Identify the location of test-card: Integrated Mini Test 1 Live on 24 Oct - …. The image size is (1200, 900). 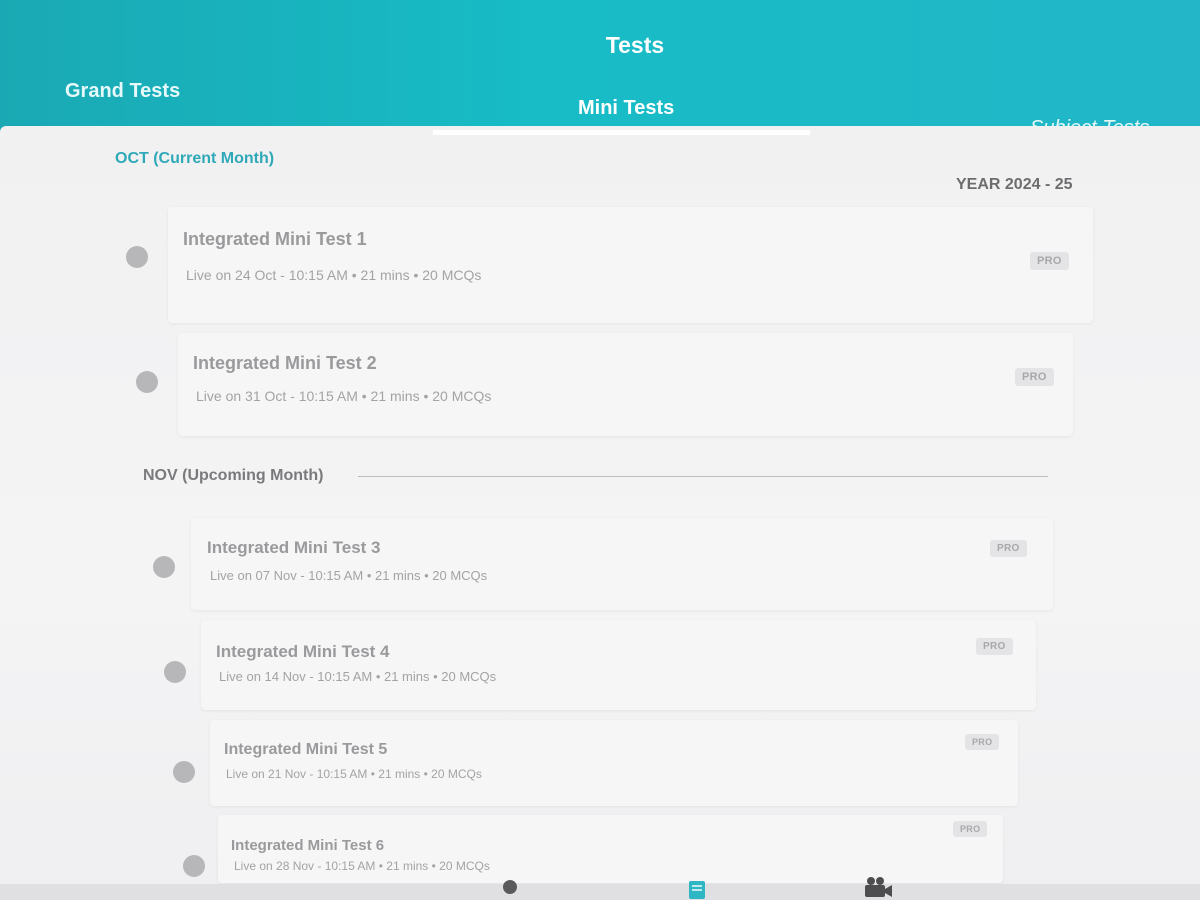
(630, 265).